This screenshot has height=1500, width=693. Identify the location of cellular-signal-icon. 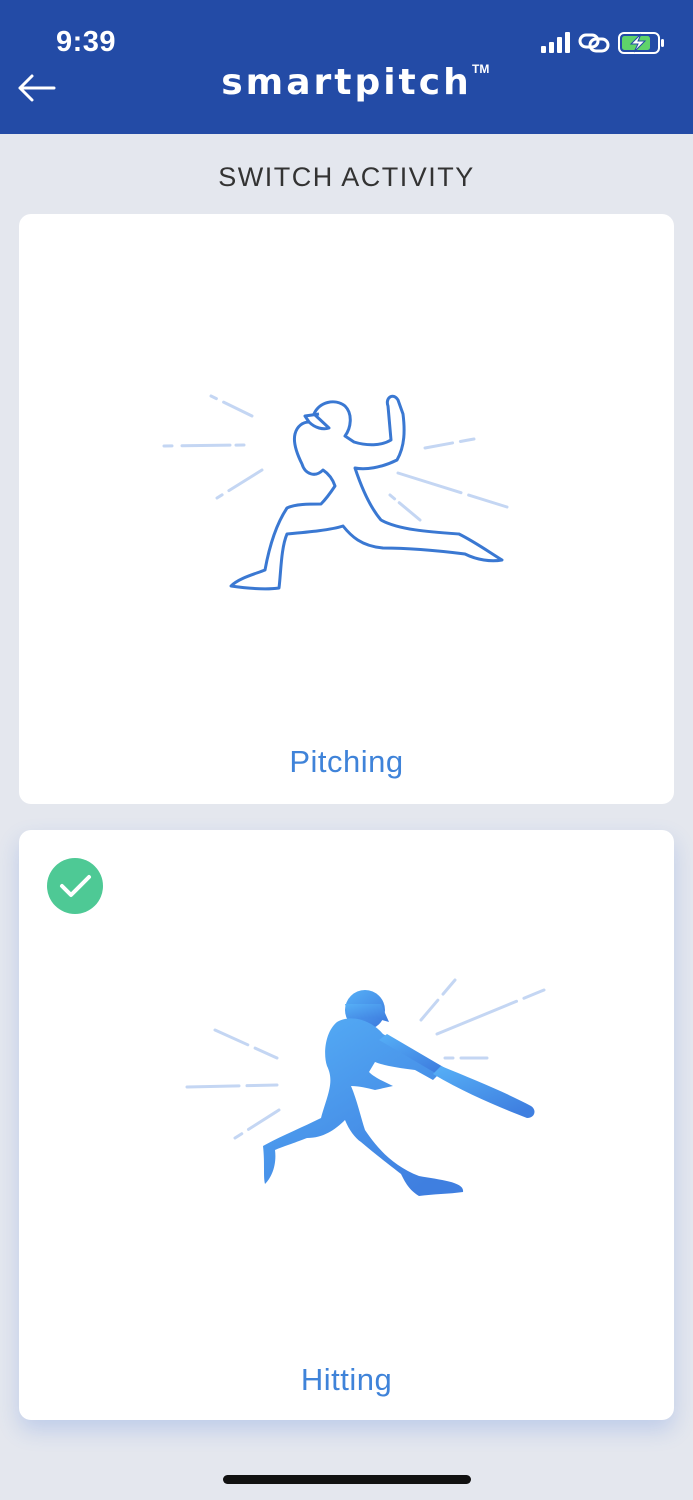
(555, 42).